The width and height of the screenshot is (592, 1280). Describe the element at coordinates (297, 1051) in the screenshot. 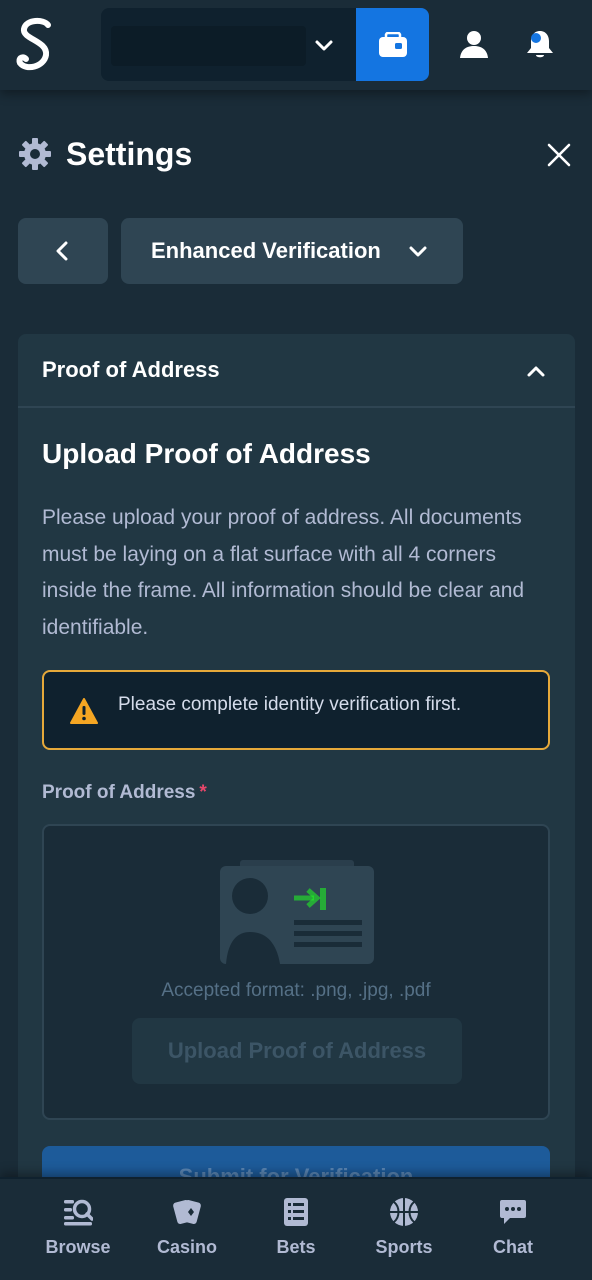

I see `upload-button: Upload Proof of Address` at that location.